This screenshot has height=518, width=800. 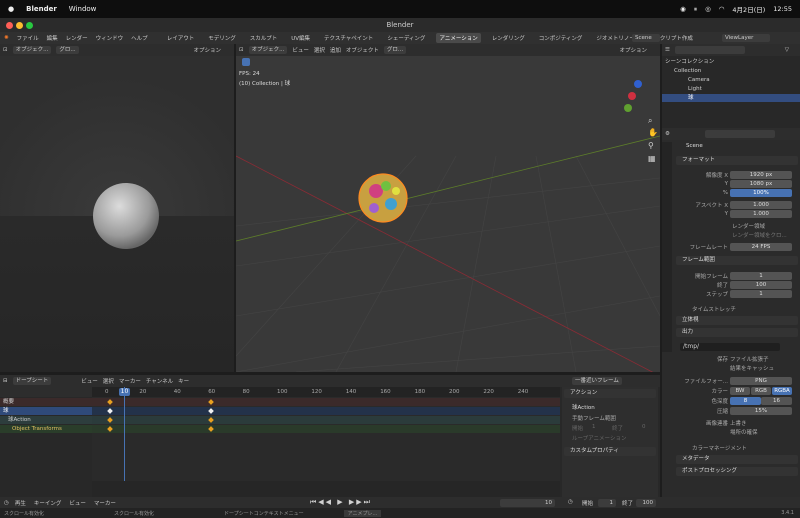 I want to click on menu-window: ウィンドウ, so click(x=110, y=38).